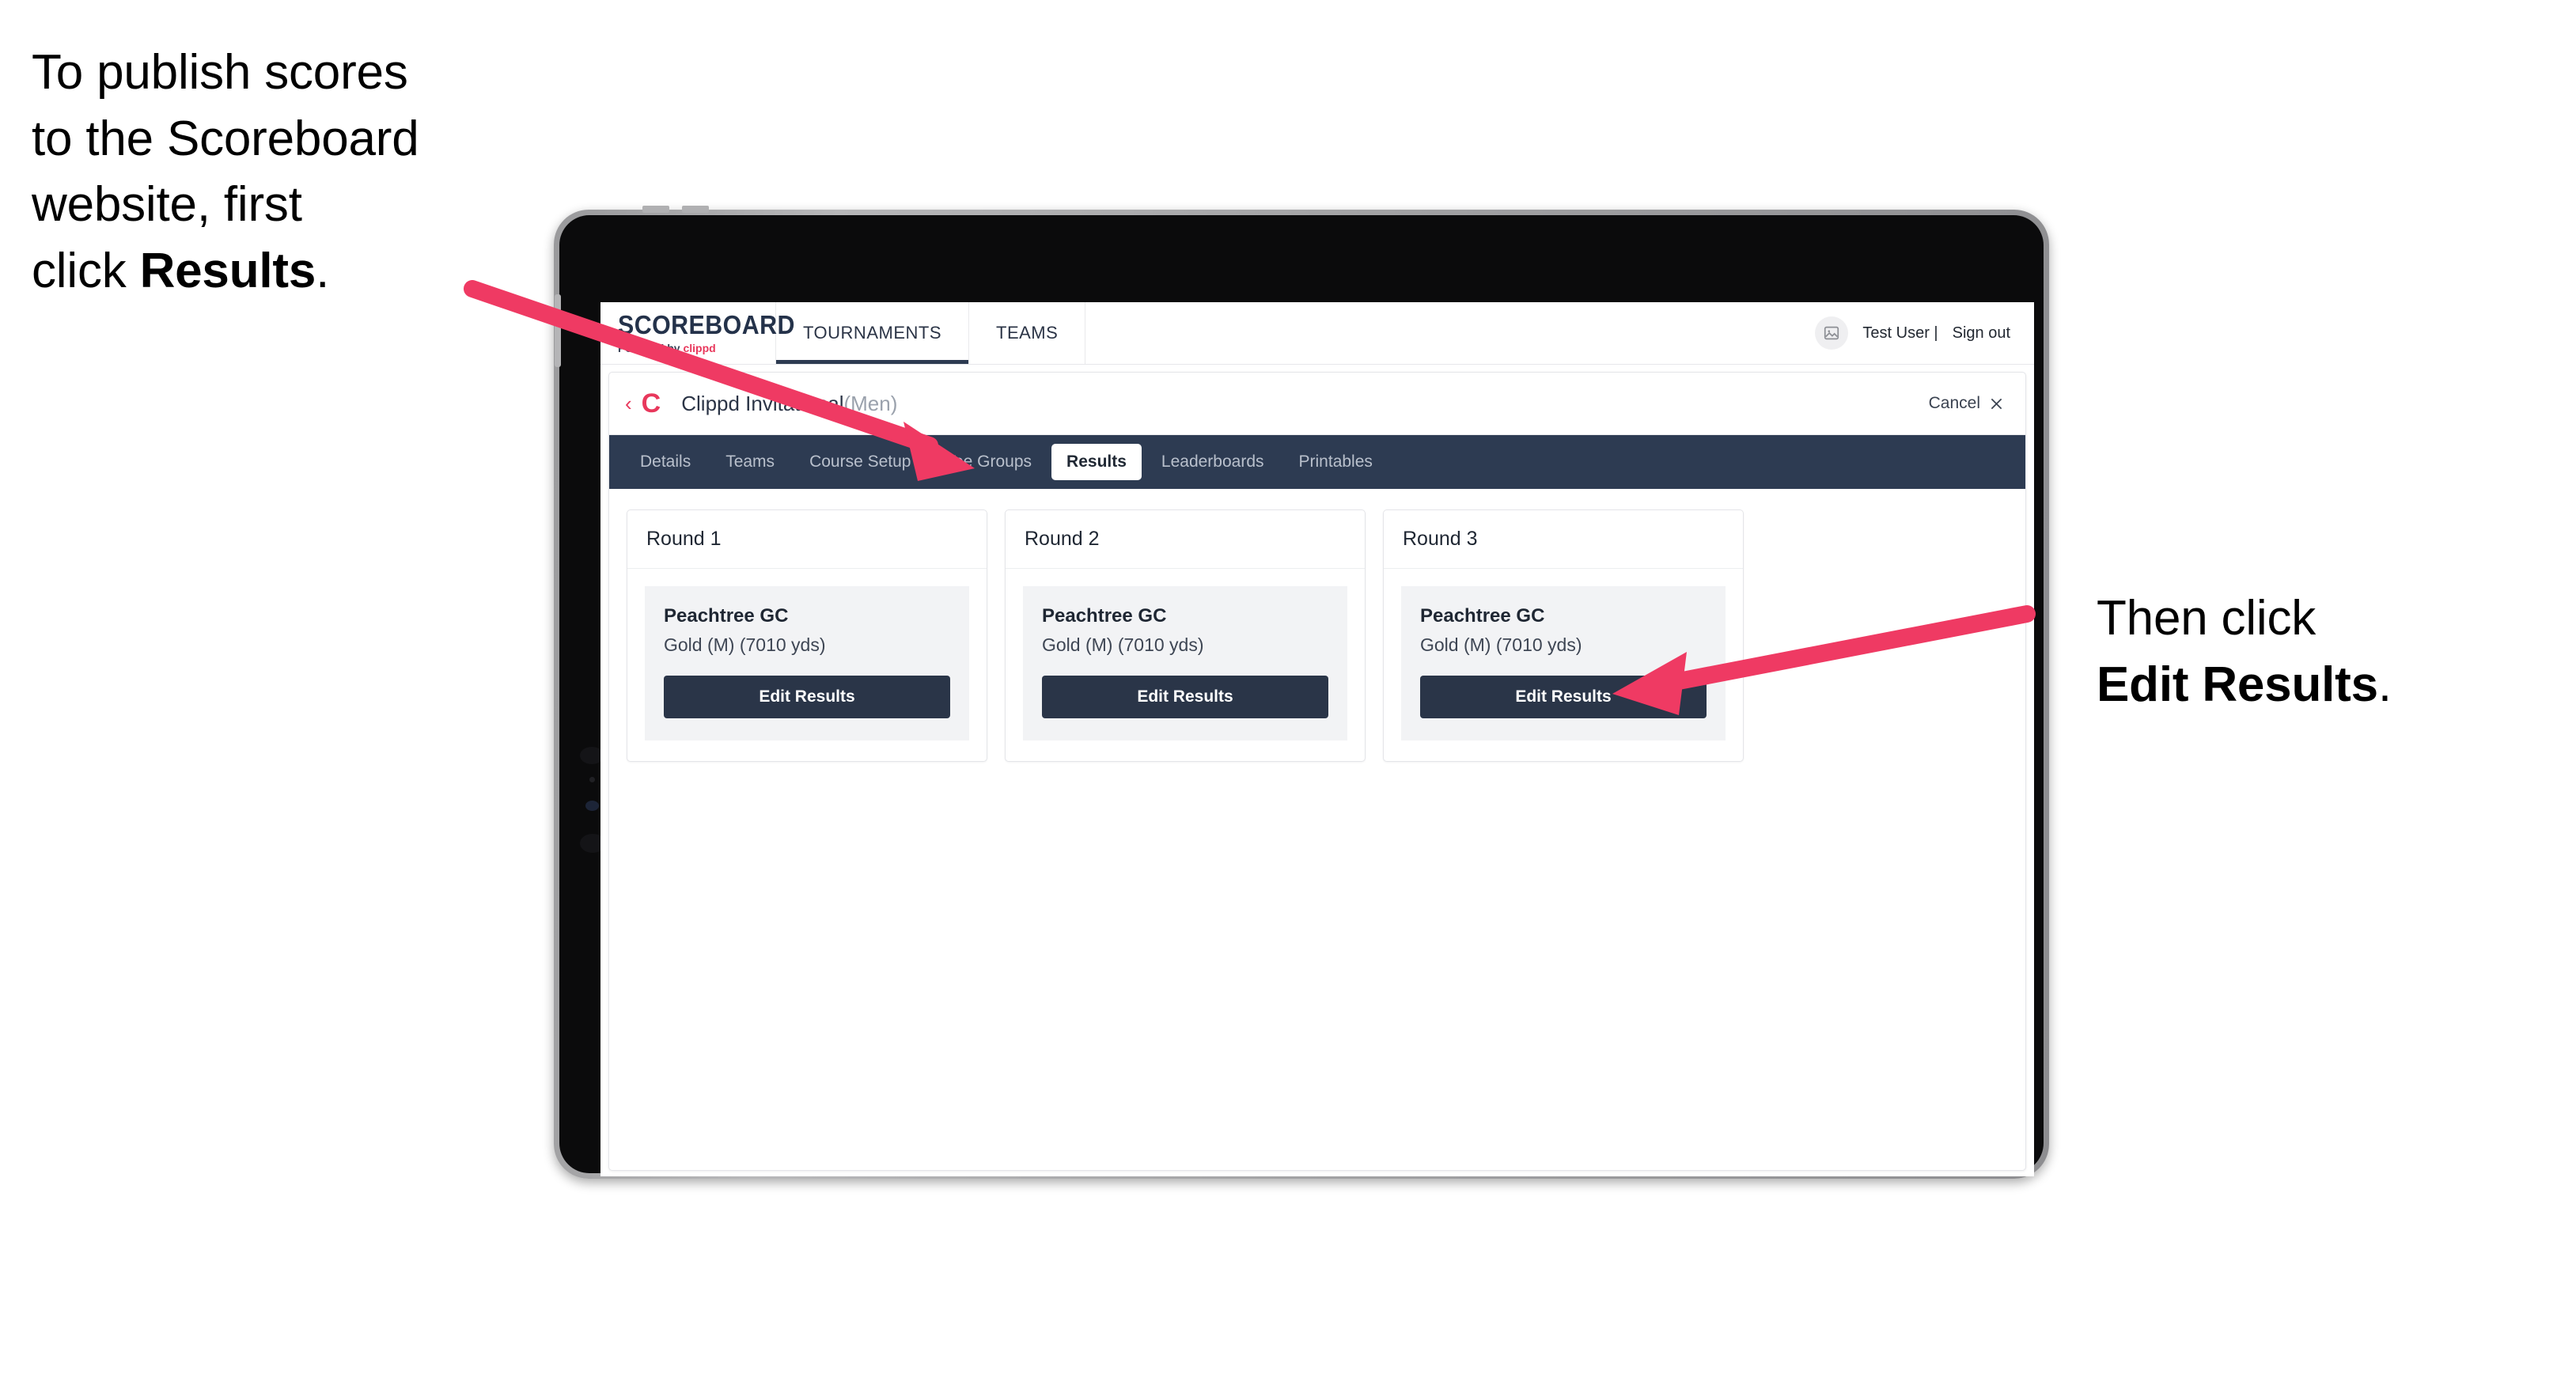 This screenshot has height=1386, width=2576. I want to click on annotation-left-line1: To publish scores, so click(220, 72).